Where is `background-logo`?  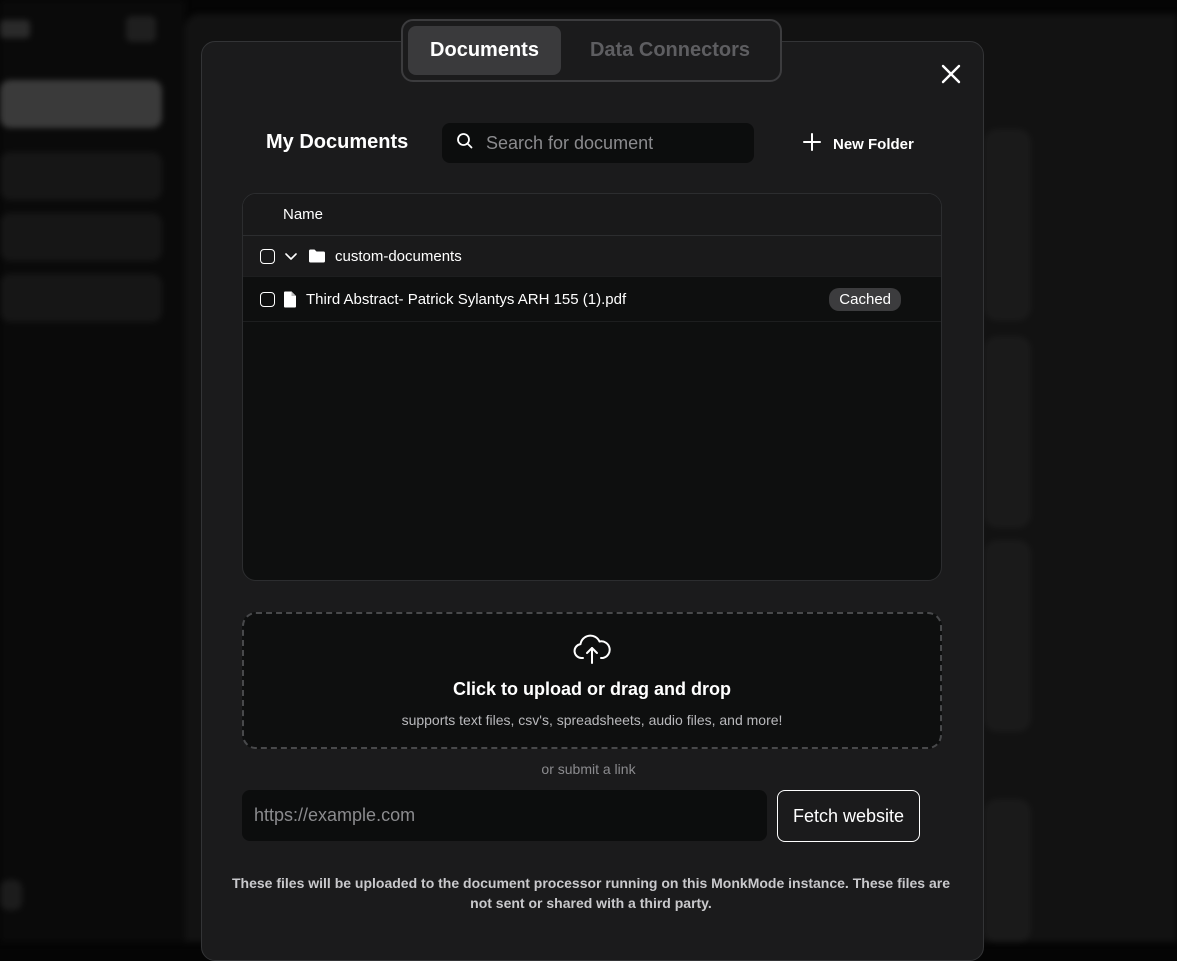
background-logo is located at coordinates (15, 29).